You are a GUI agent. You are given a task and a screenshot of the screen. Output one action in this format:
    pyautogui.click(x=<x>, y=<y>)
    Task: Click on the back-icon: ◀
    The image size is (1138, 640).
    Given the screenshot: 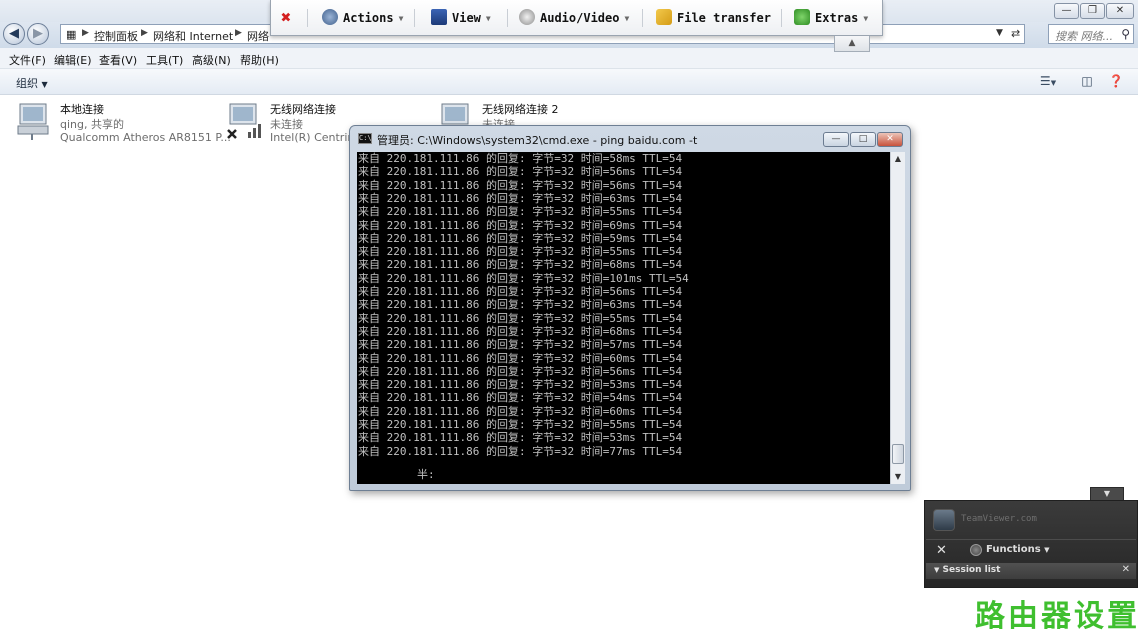 What is the action you would take?
    pyautogui.click(x=14, y=34)
    